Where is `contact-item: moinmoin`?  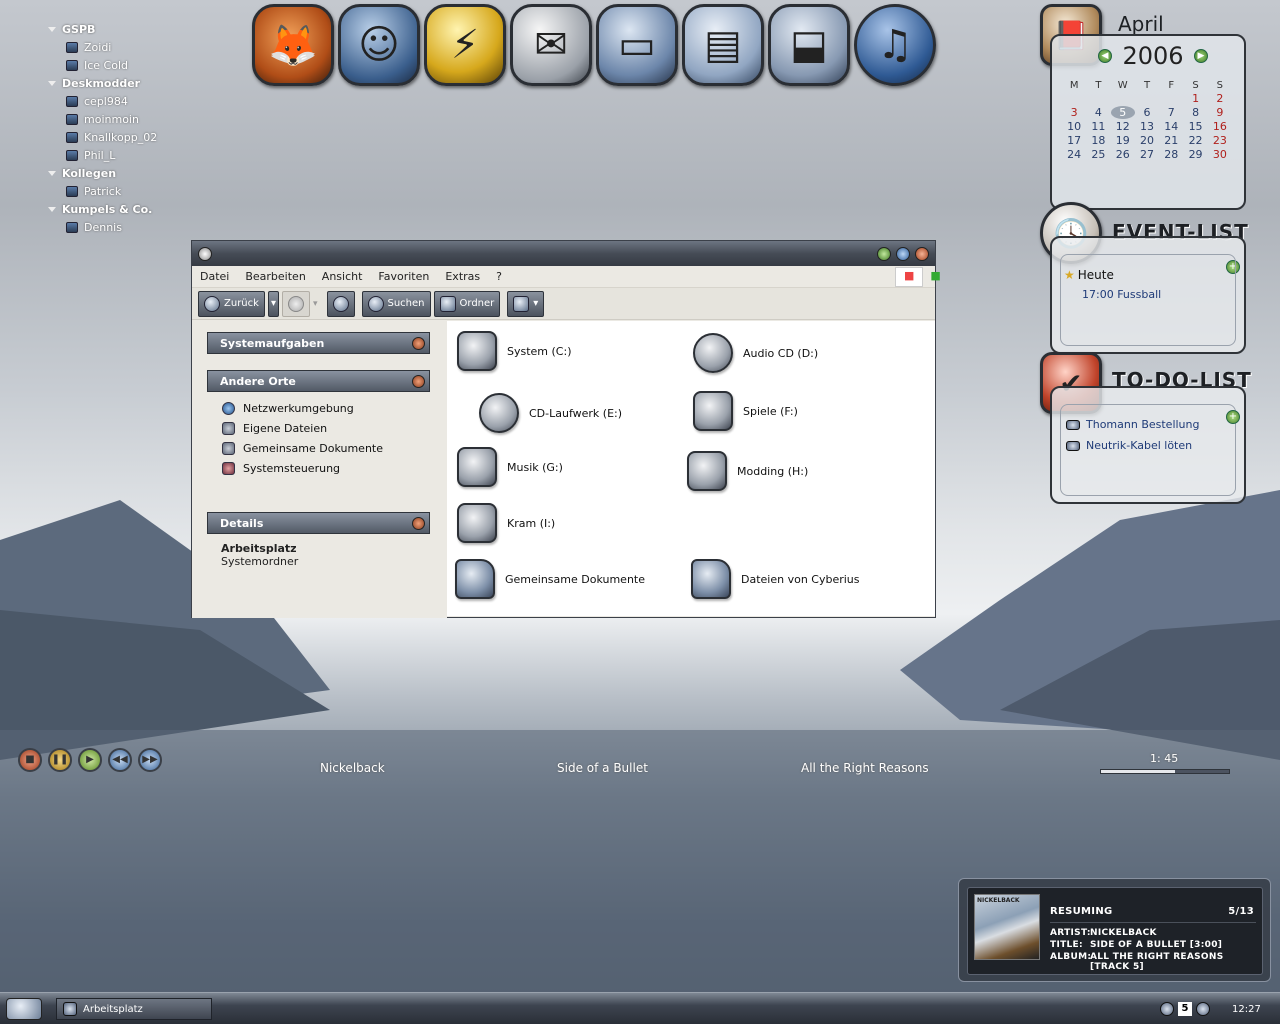
contact-item: moinmoin is located at coordinates (102, 119).